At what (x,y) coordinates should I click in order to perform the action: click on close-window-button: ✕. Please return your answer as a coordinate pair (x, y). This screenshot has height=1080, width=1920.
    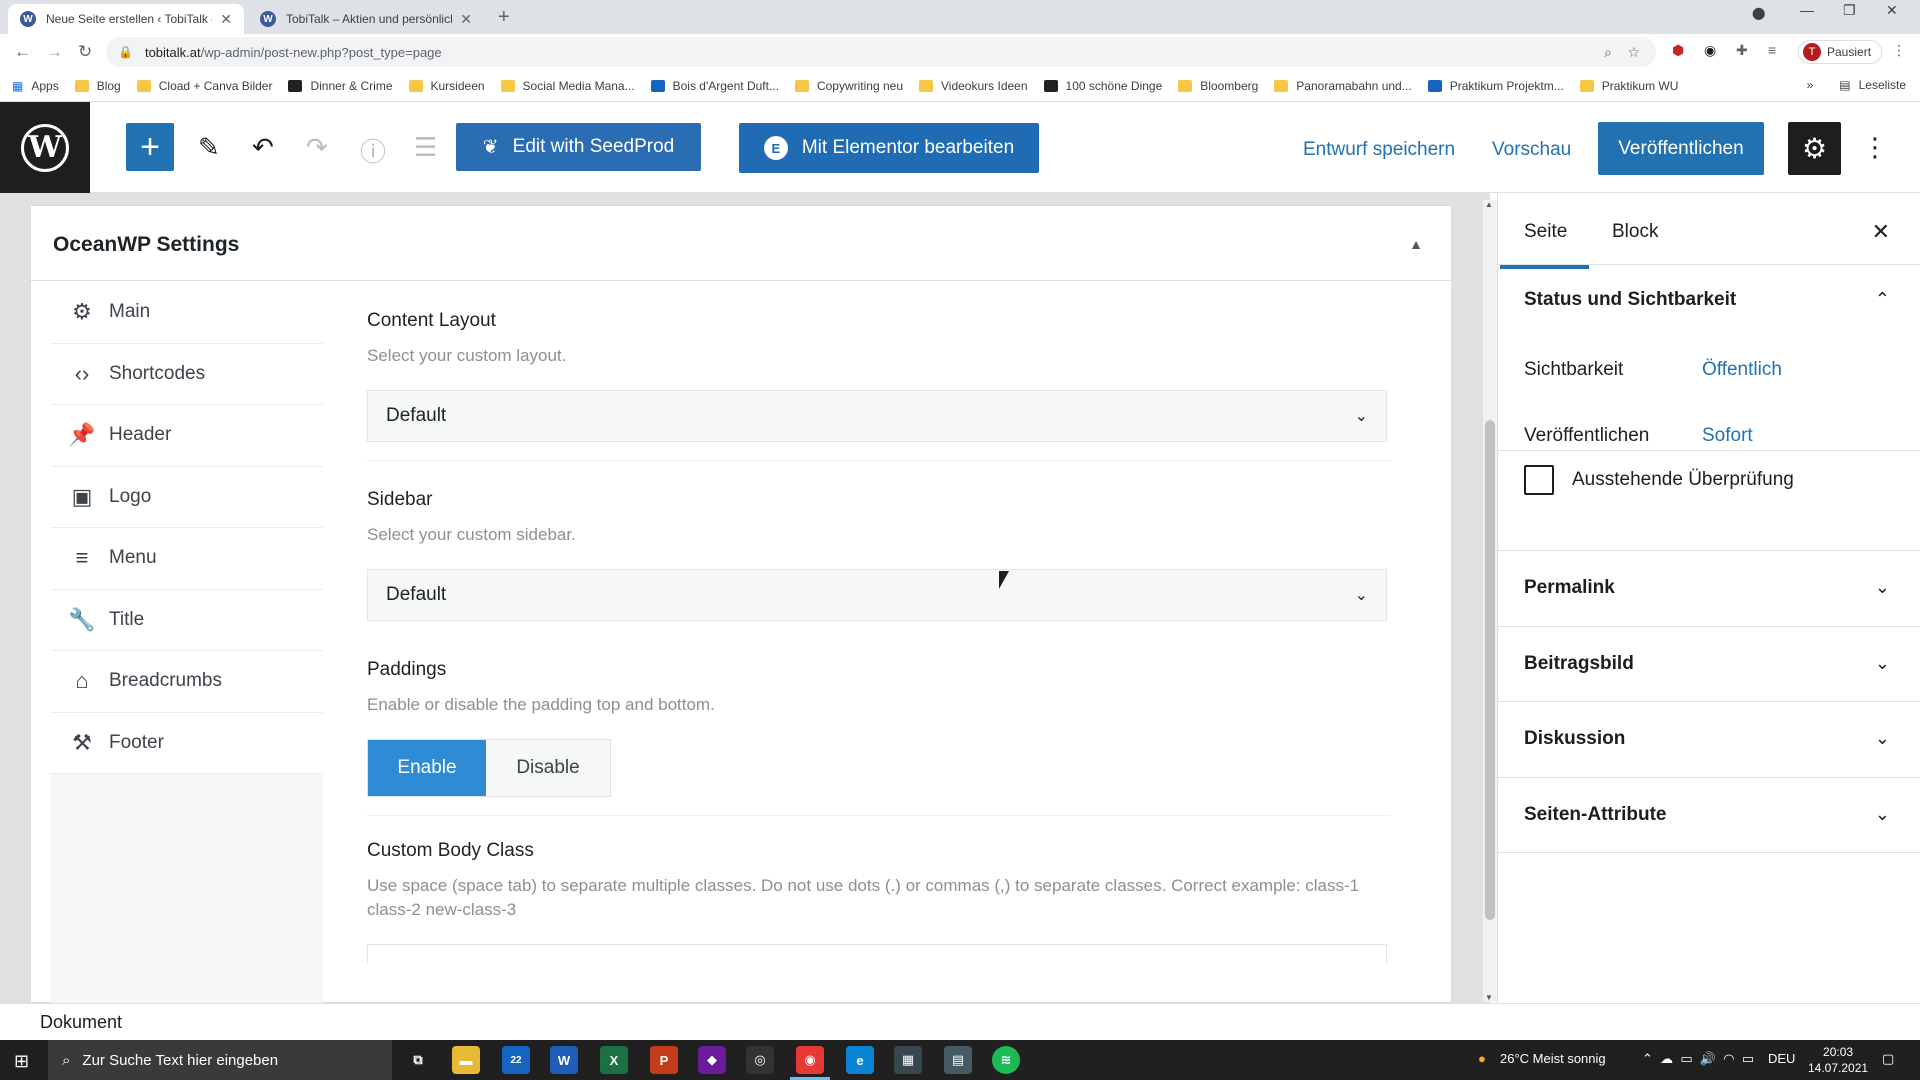
    Looking at the image, I should click on (1892, 10).